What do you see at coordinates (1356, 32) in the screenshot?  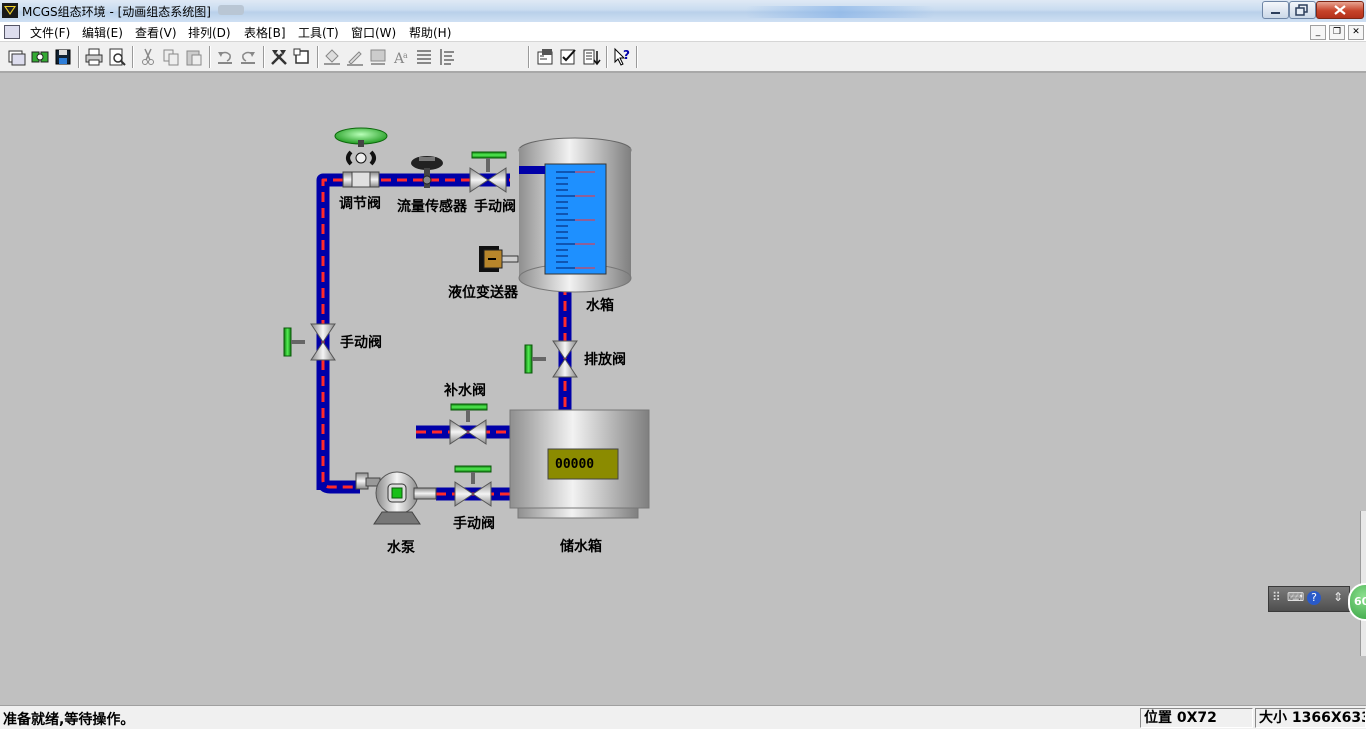 I see `mdi-close-button: ✕` at bounding box center [1356, 32].